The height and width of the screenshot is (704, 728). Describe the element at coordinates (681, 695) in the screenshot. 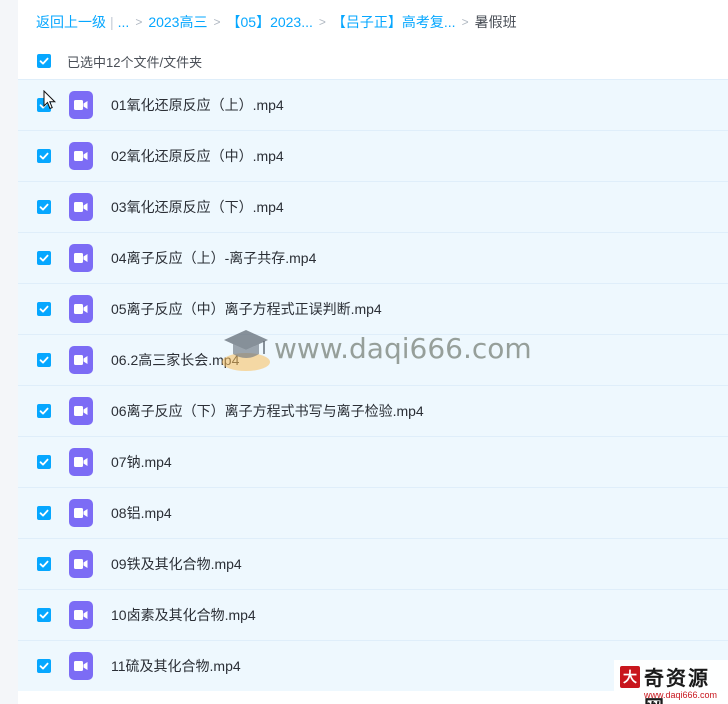

I see `logo-url: www.daqi666.com` at that location.